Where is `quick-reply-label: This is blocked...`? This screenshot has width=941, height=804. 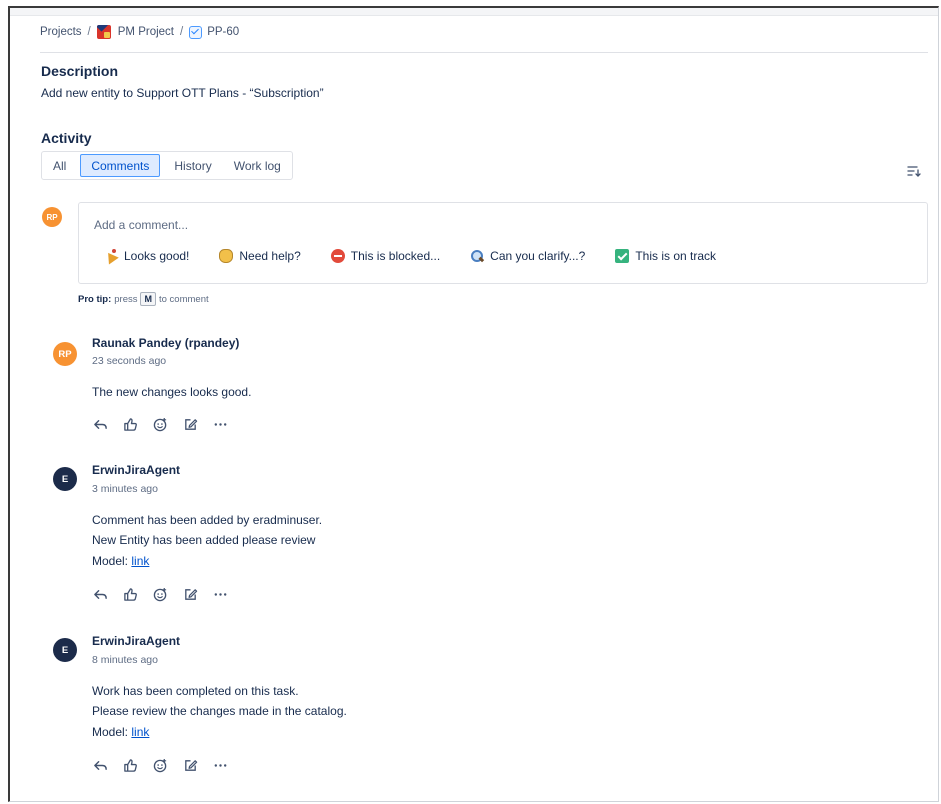
quick-reply-label: This is blocked... is located at coordinates (395, 256).